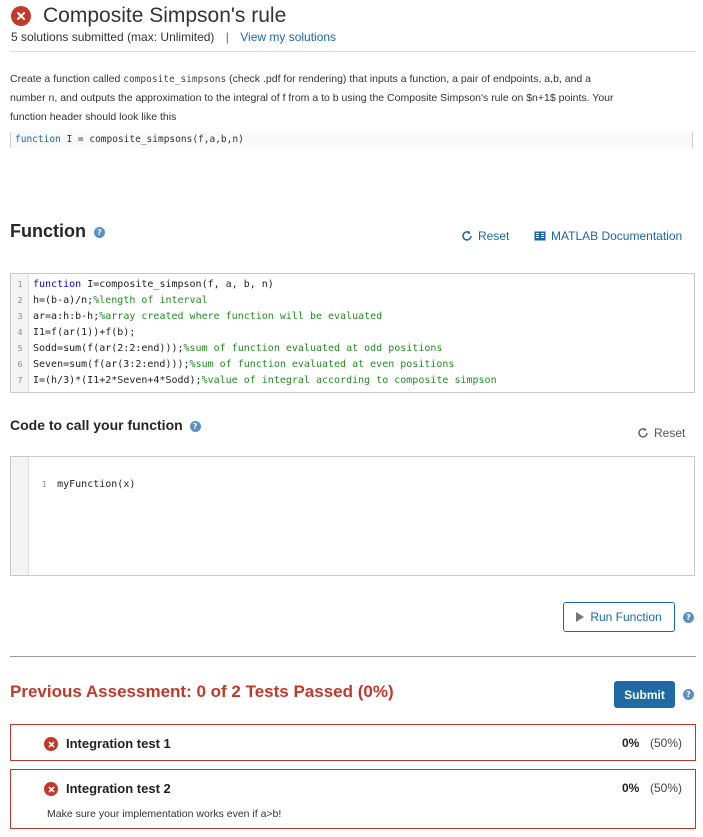  Describe the element at coordinates (112, 300) in the screenshot. I see `code-line: 2 h=(b-a)/n;%length of interval` at that location.